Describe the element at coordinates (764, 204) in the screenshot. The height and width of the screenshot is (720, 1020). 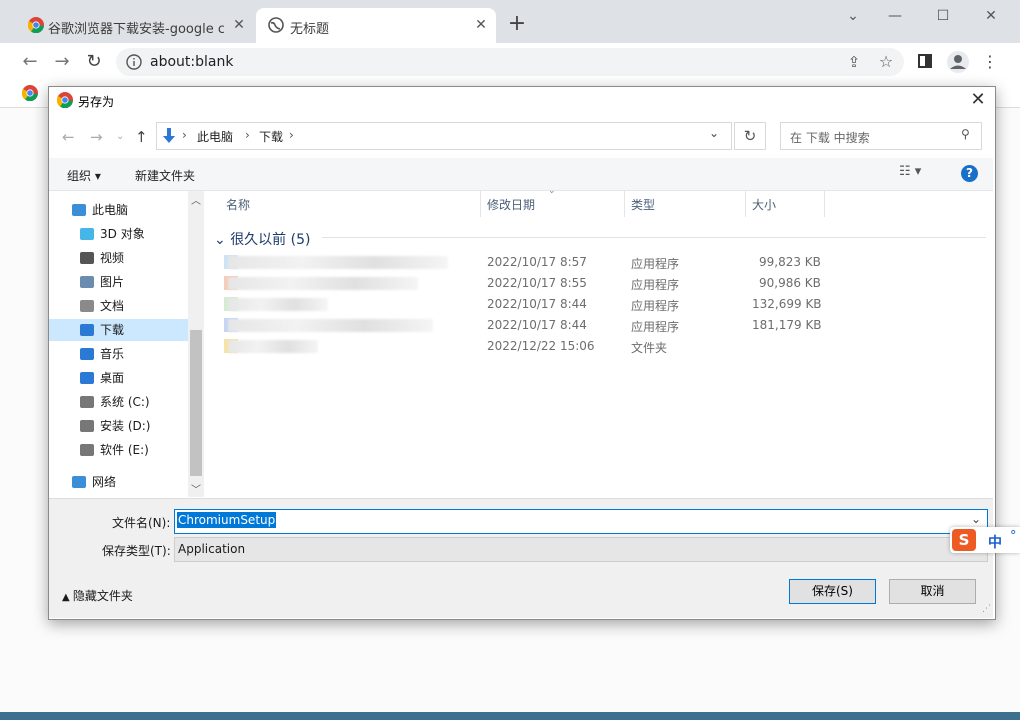
I see `column-size: 大小` at that location.